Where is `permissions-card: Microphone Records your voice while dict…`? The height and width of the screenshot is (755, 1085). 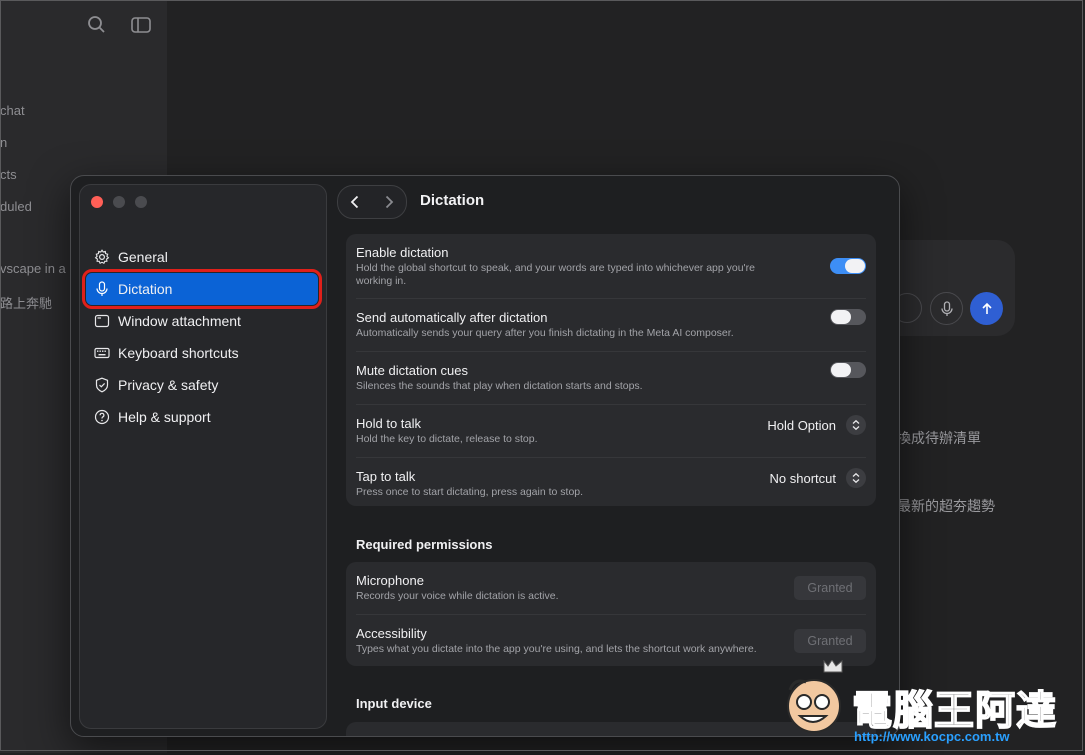 permissions-card: Microphone Records your voice while dict… is located at coordinates (611, 614).